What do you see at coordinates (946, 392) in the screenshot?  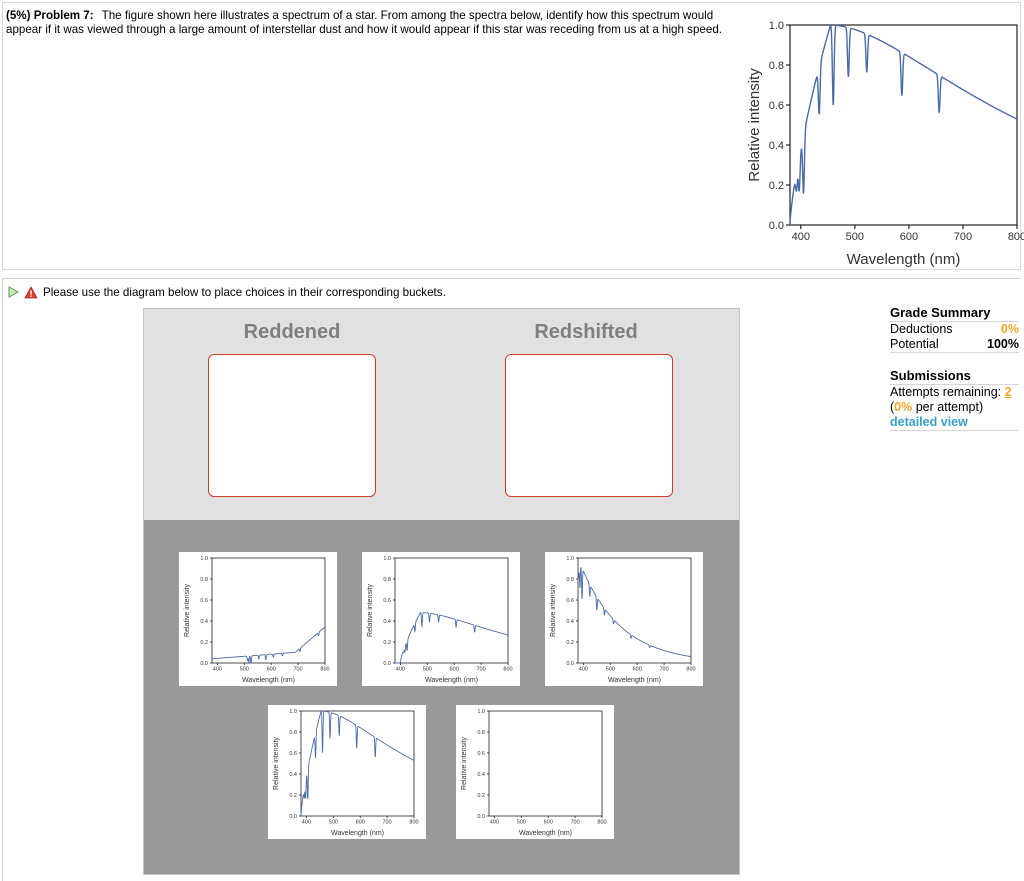 I see `attempts-label: Attempts remaining:` at bounding box center [946, 392].